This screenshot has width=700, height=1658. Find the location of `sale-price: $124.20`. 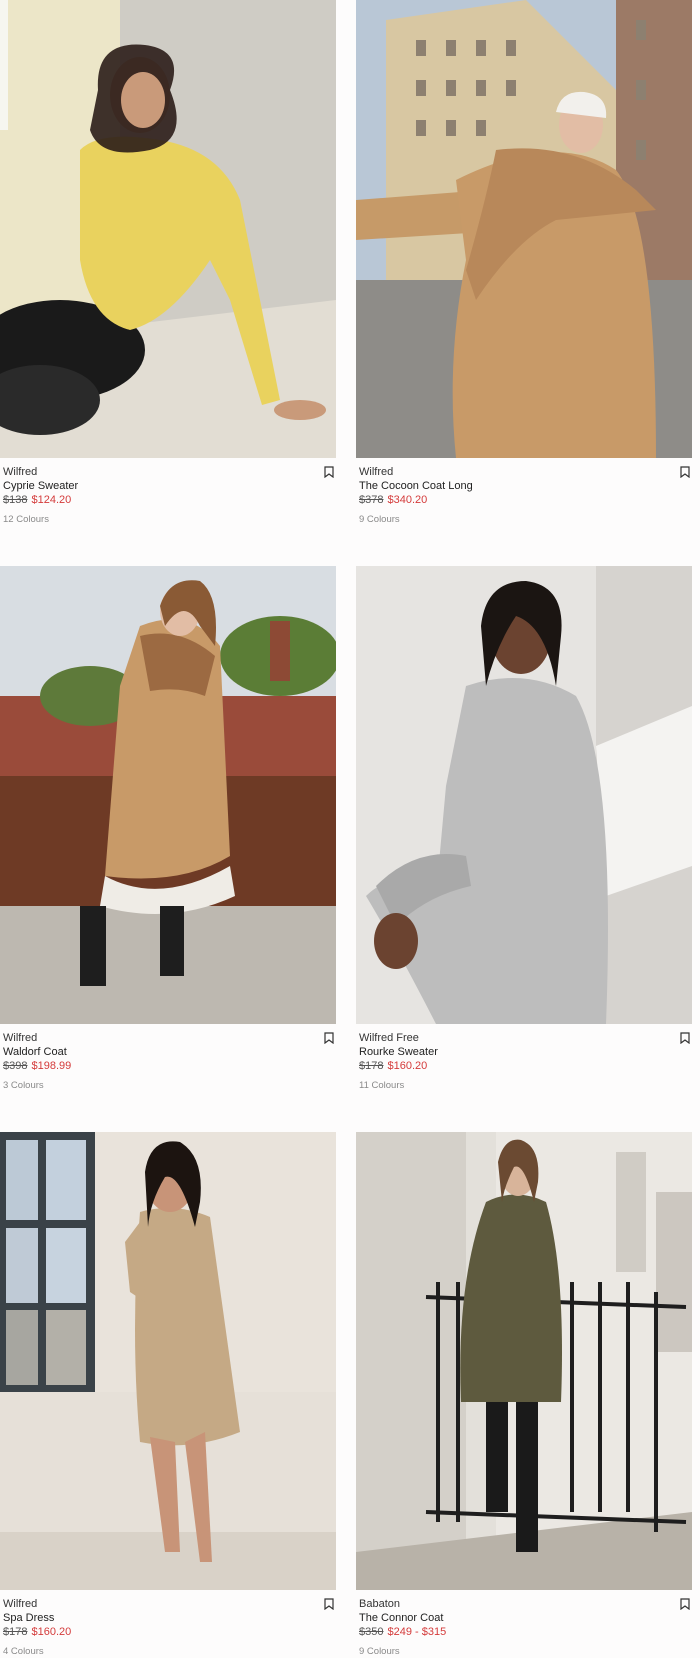

sale-price: $124.20 is located at coordinates (51, 500).